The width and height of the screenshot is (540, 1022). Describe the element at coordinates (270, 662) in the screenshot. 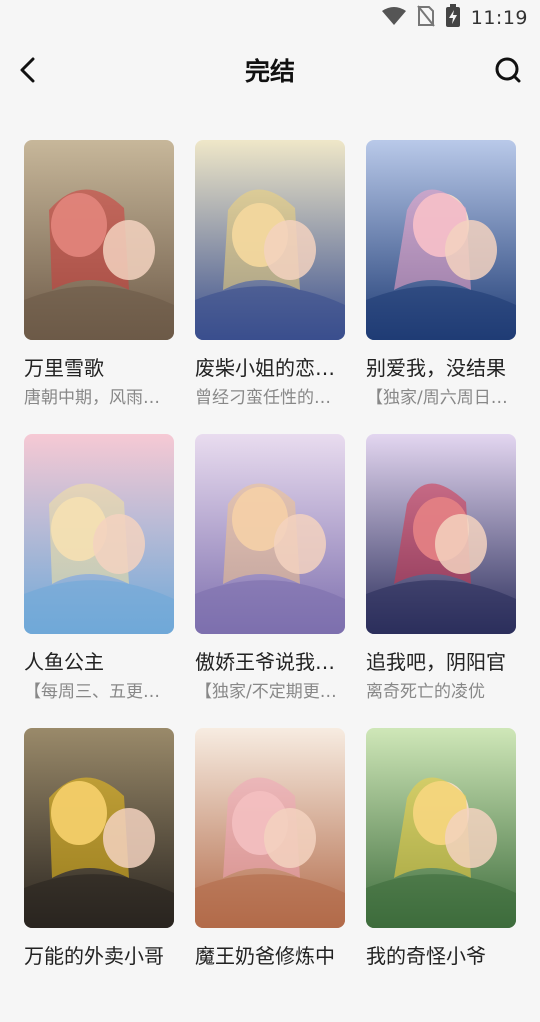

I see `comic-title: 傲娇王爷说我是他的` at that location.